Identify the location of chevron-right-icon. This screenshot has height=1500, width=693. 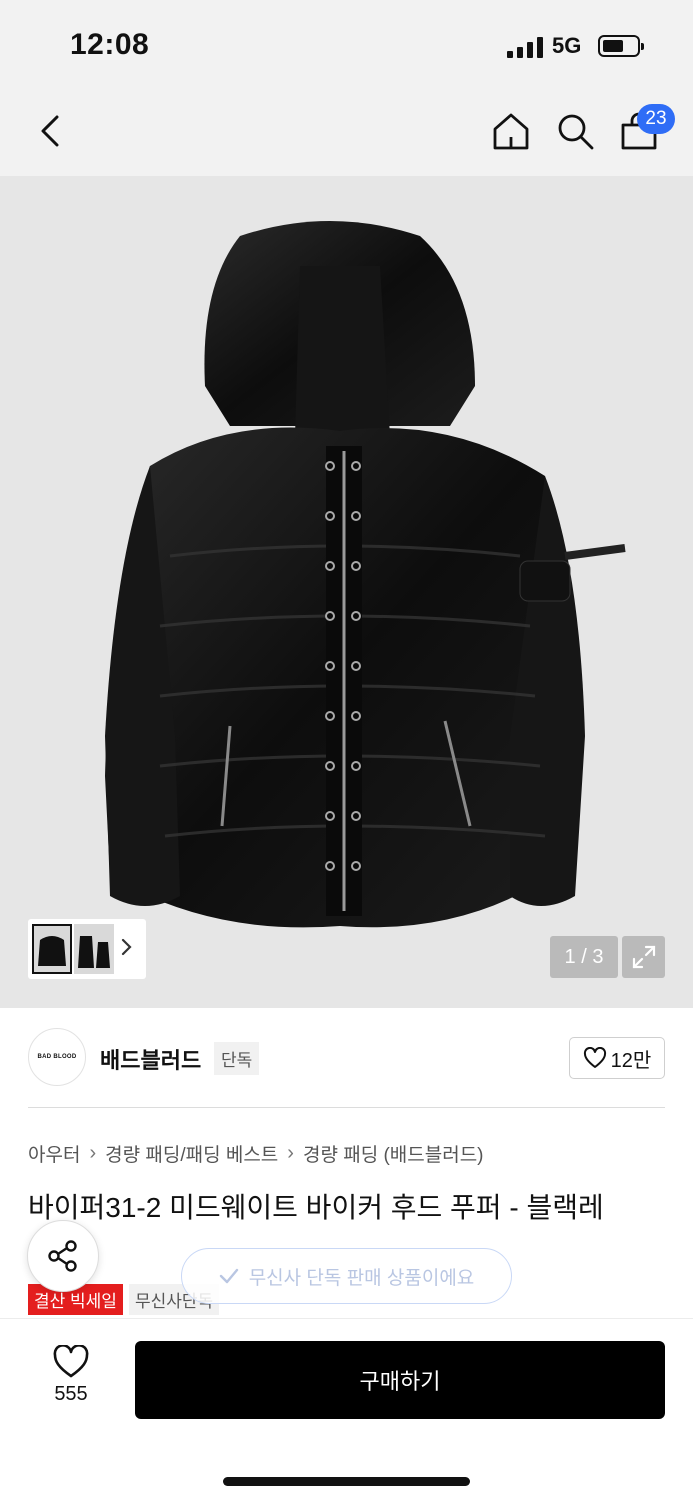
(127, 949).